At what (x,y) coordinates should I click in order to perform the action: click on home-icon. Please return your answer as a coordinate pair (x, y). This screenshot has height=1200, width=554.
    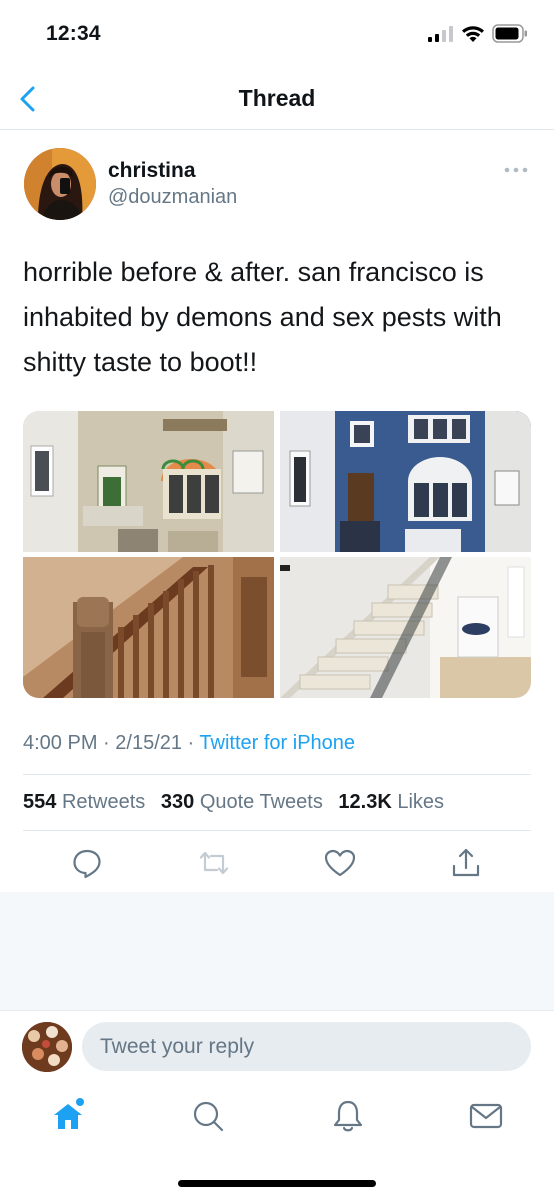
    Looking at the image, I should click on (68, 1116).